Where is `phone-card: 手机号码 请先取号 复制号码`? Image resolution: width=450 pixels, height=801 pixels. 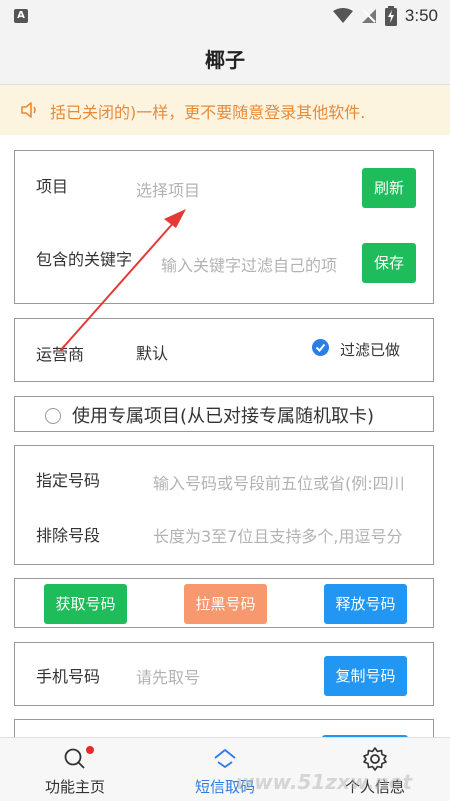 phone-card: 手机号码 请先取号 复制号码 is located at coordinates (224, 674).